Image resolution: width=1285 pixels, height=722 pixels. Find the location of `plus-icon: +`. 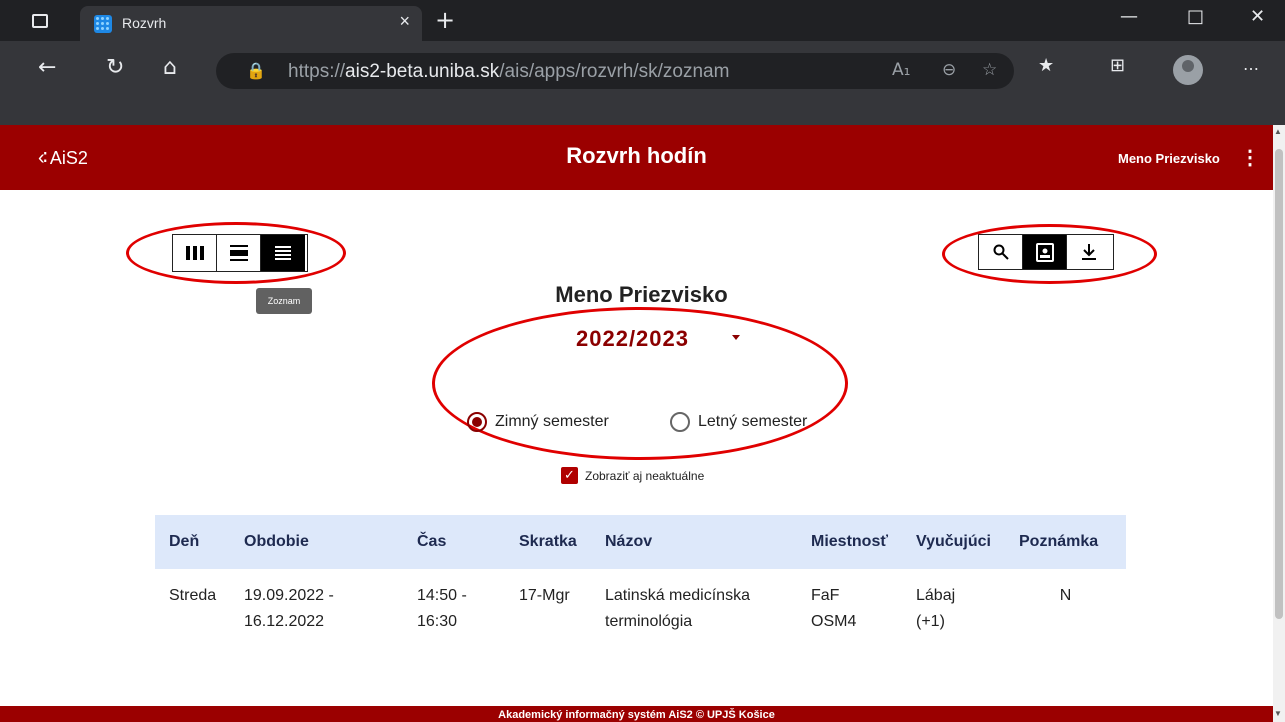

plus-icon: + is located at coordinates (445, 20).